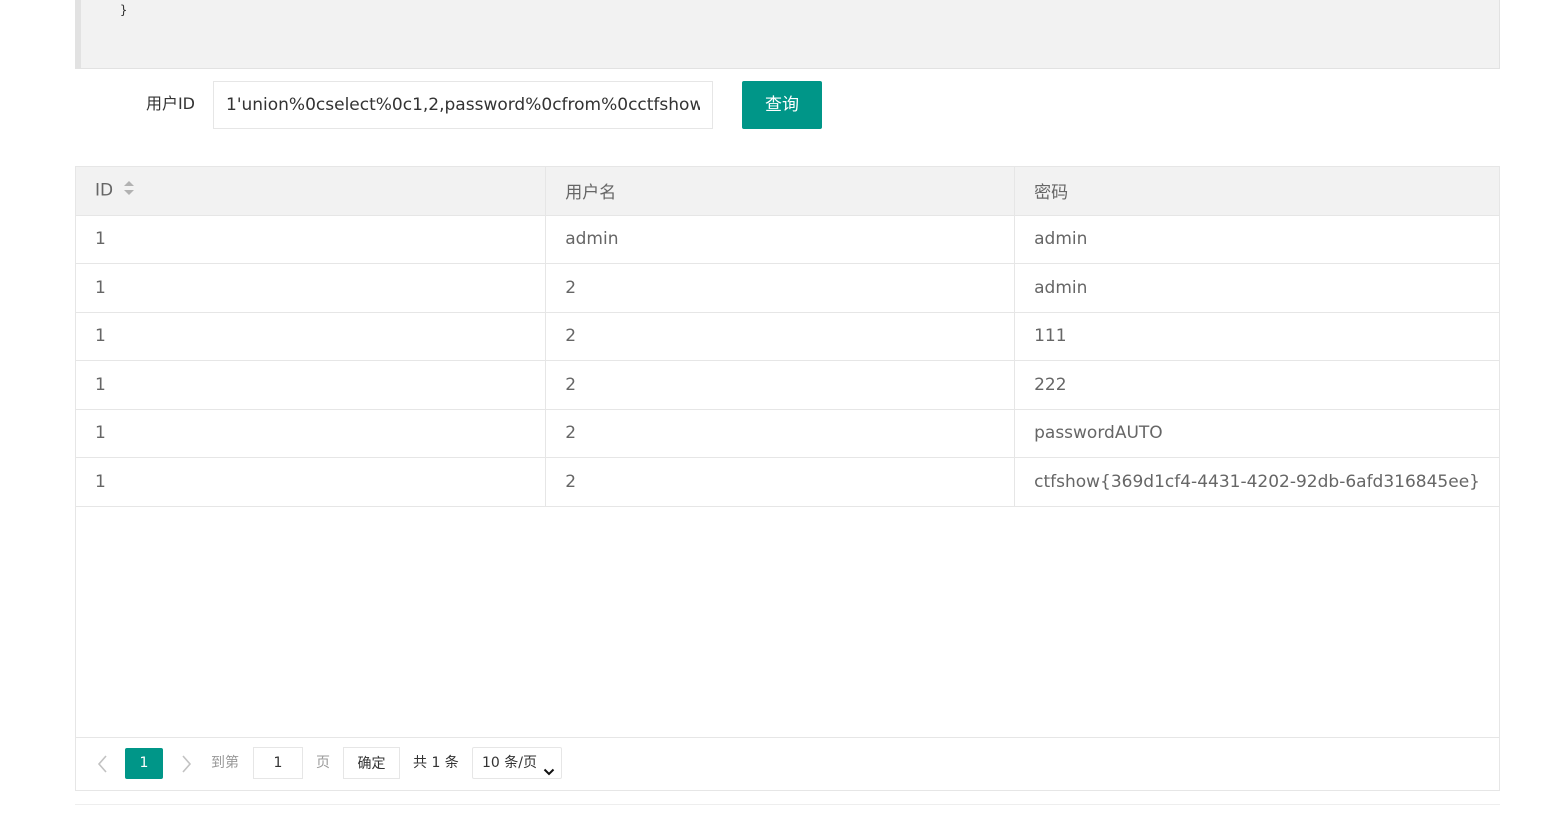  I want to click on table-row: 1 2 222, so click(787, 385).